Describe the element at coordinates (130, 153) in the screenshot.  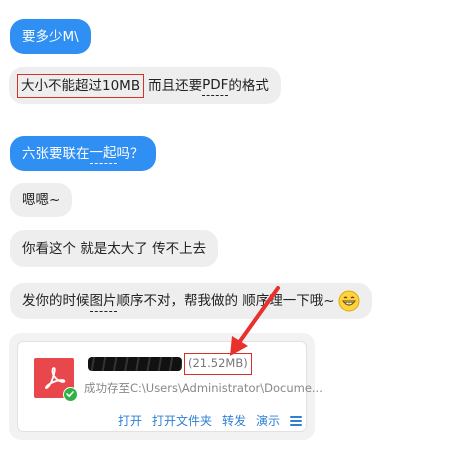
I see `message-text: 吗？` at that location.